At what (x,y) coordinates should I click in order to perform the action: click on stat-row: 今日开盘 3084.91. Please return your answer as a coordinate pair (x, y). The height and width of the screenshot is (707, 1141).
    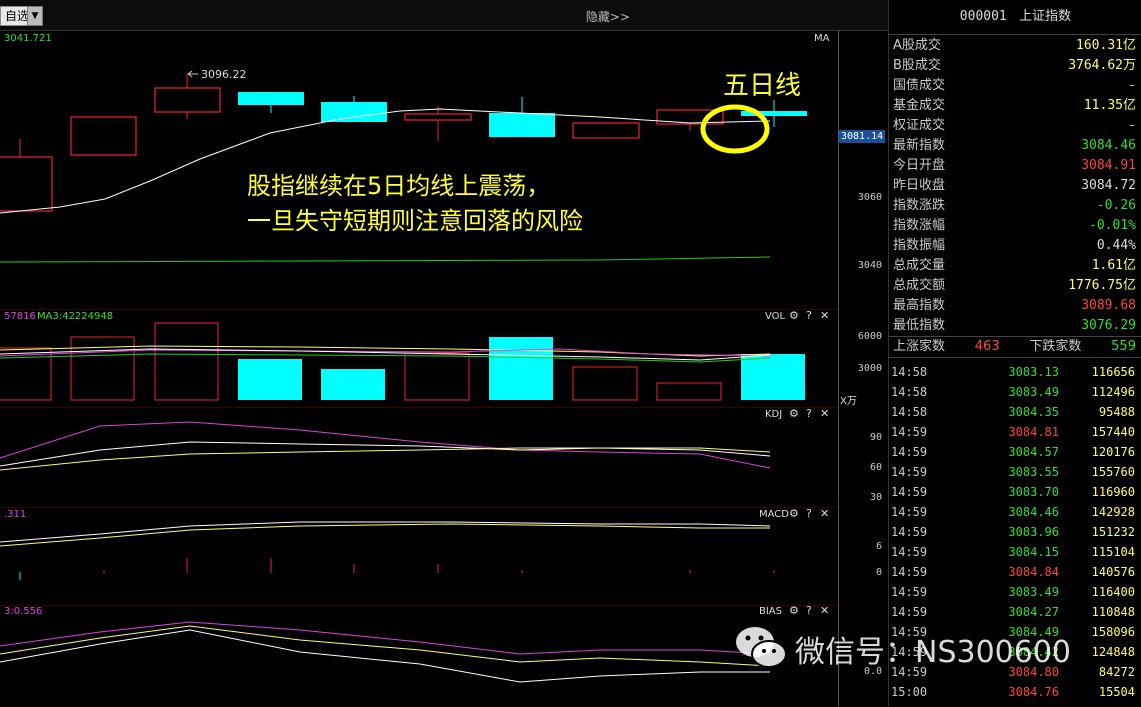
    Looking at the image, I should click on (1015, 166).